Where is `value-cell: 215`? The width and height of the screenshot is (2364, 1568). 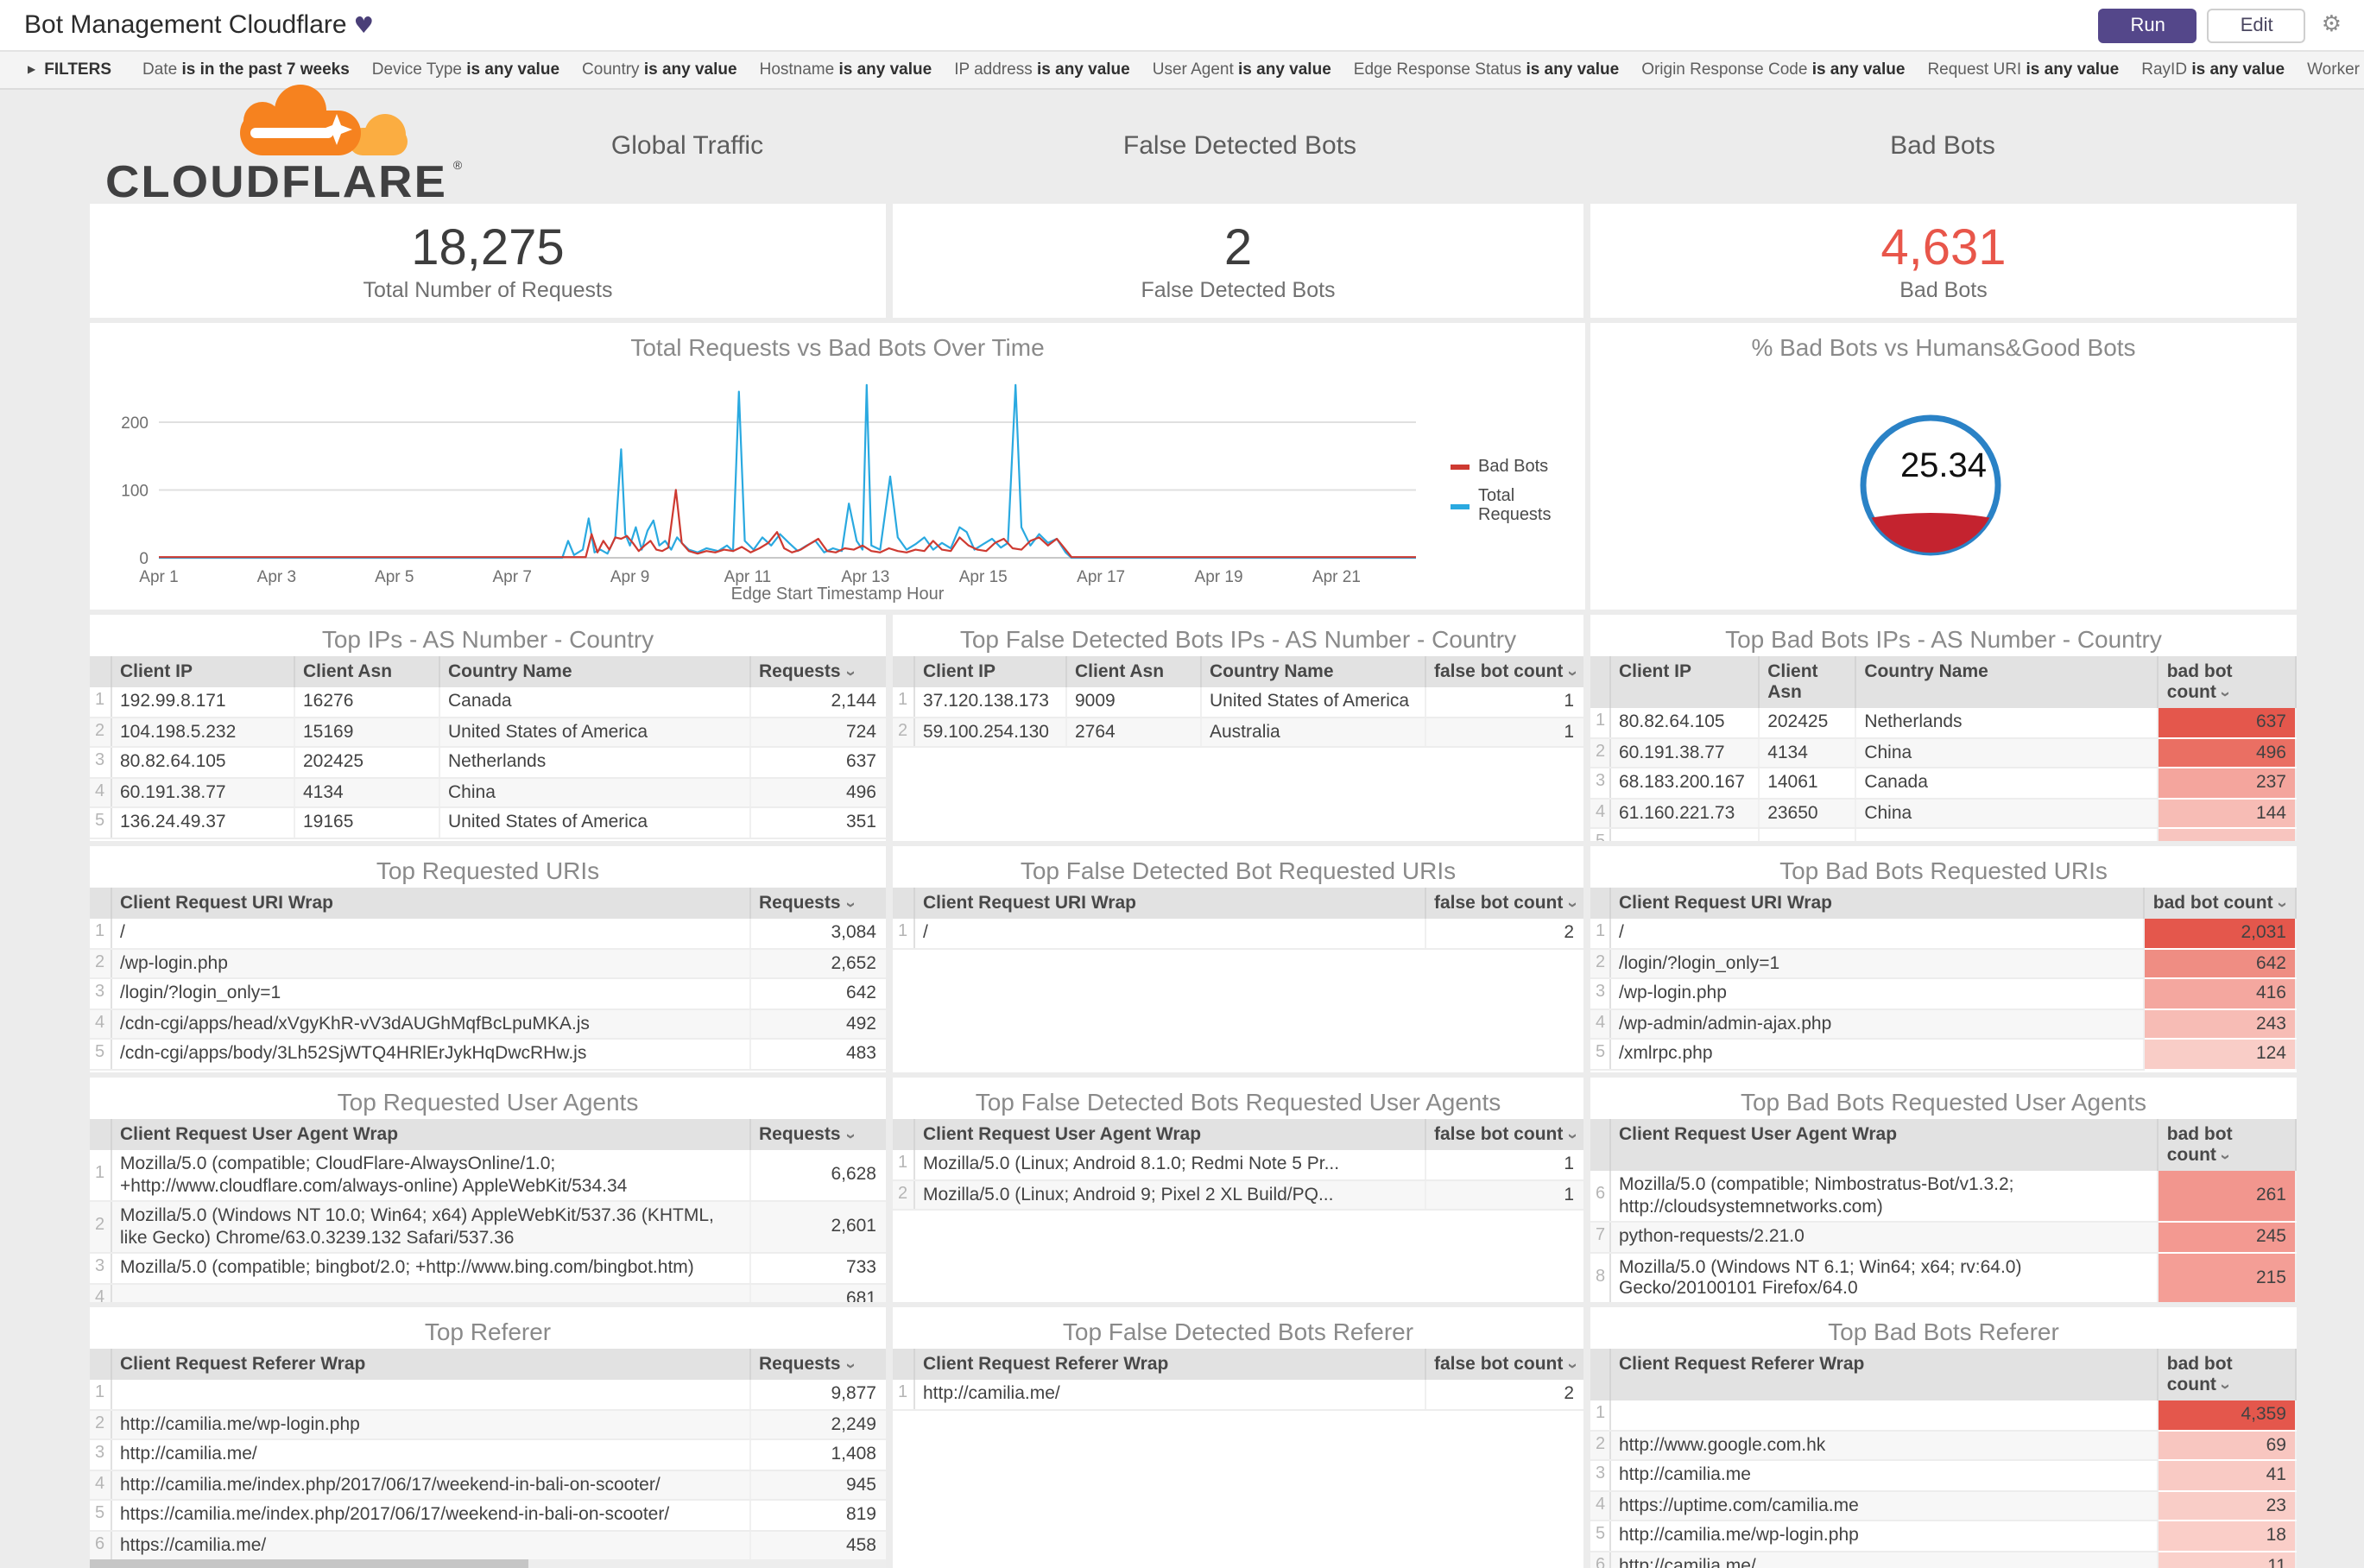 value-cell: 215 is located at coordinates (2226, 1277).